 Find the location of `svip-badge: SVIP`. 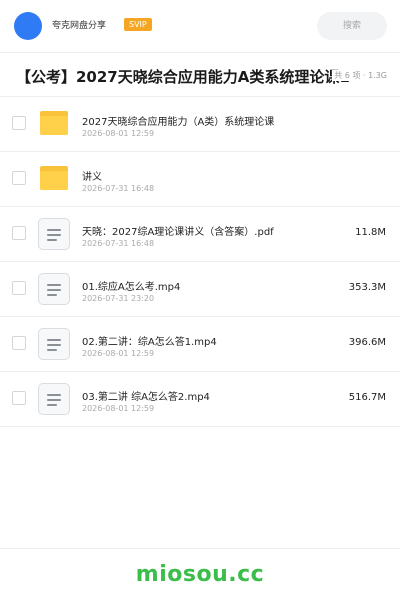

svip-badge: SVIP is located at coordinates (138, 24).